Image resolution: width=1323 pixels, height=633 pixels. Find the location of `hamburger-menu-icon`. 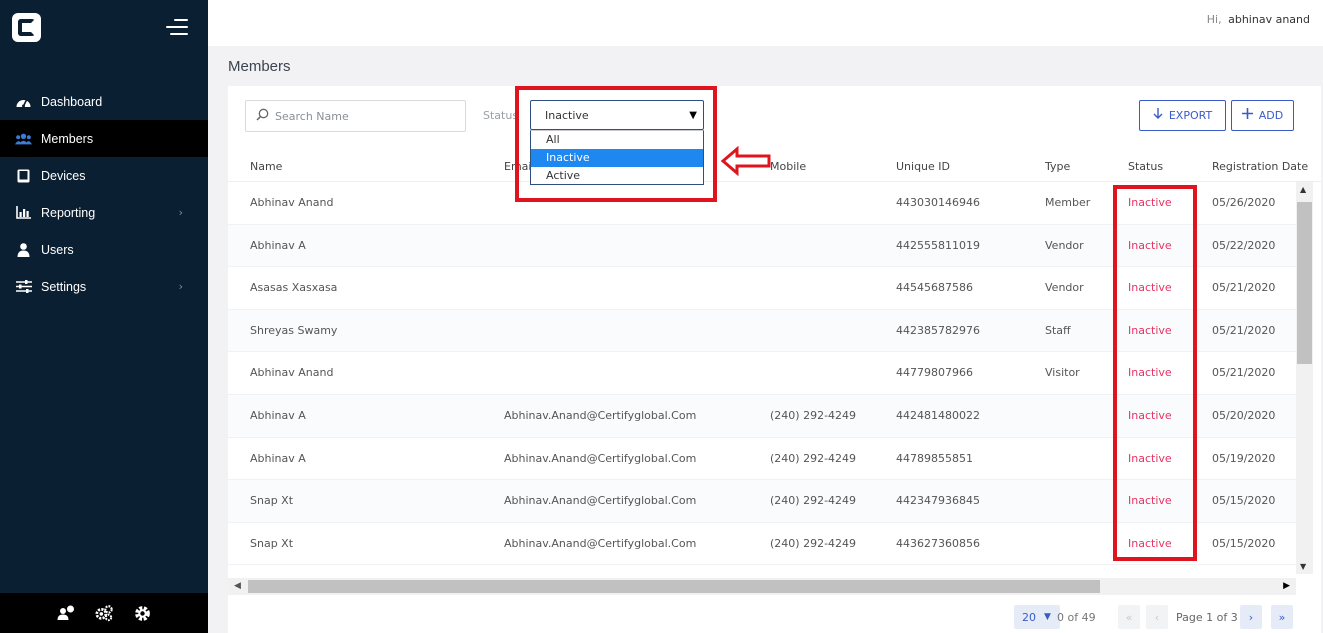

hamburger-menu-icon is located at coordinates (176, 27).